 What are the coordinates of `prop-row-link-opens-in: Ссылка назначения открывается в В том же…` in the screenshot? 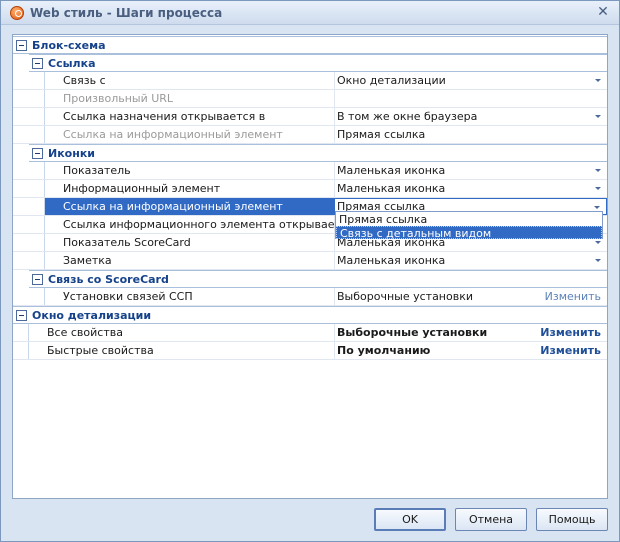 It's located at (310, 117).